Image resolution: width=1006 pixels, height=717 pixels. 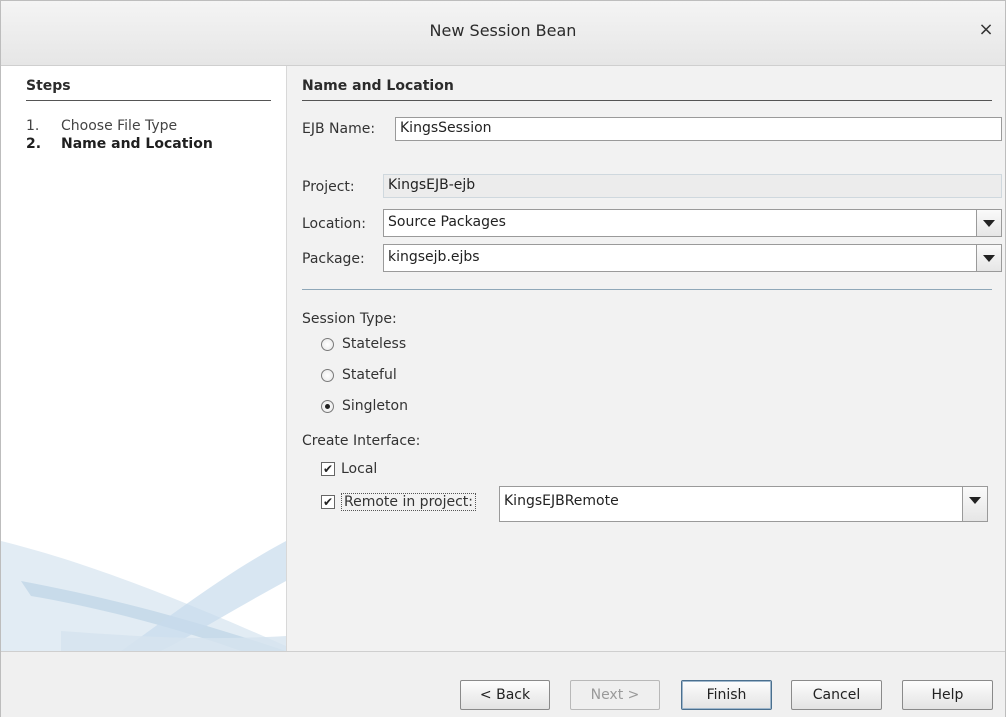 What do you see at coordinates (986, 30) in the screenshot?
I see `close-icon: ×` at bounding box center [986, 30].